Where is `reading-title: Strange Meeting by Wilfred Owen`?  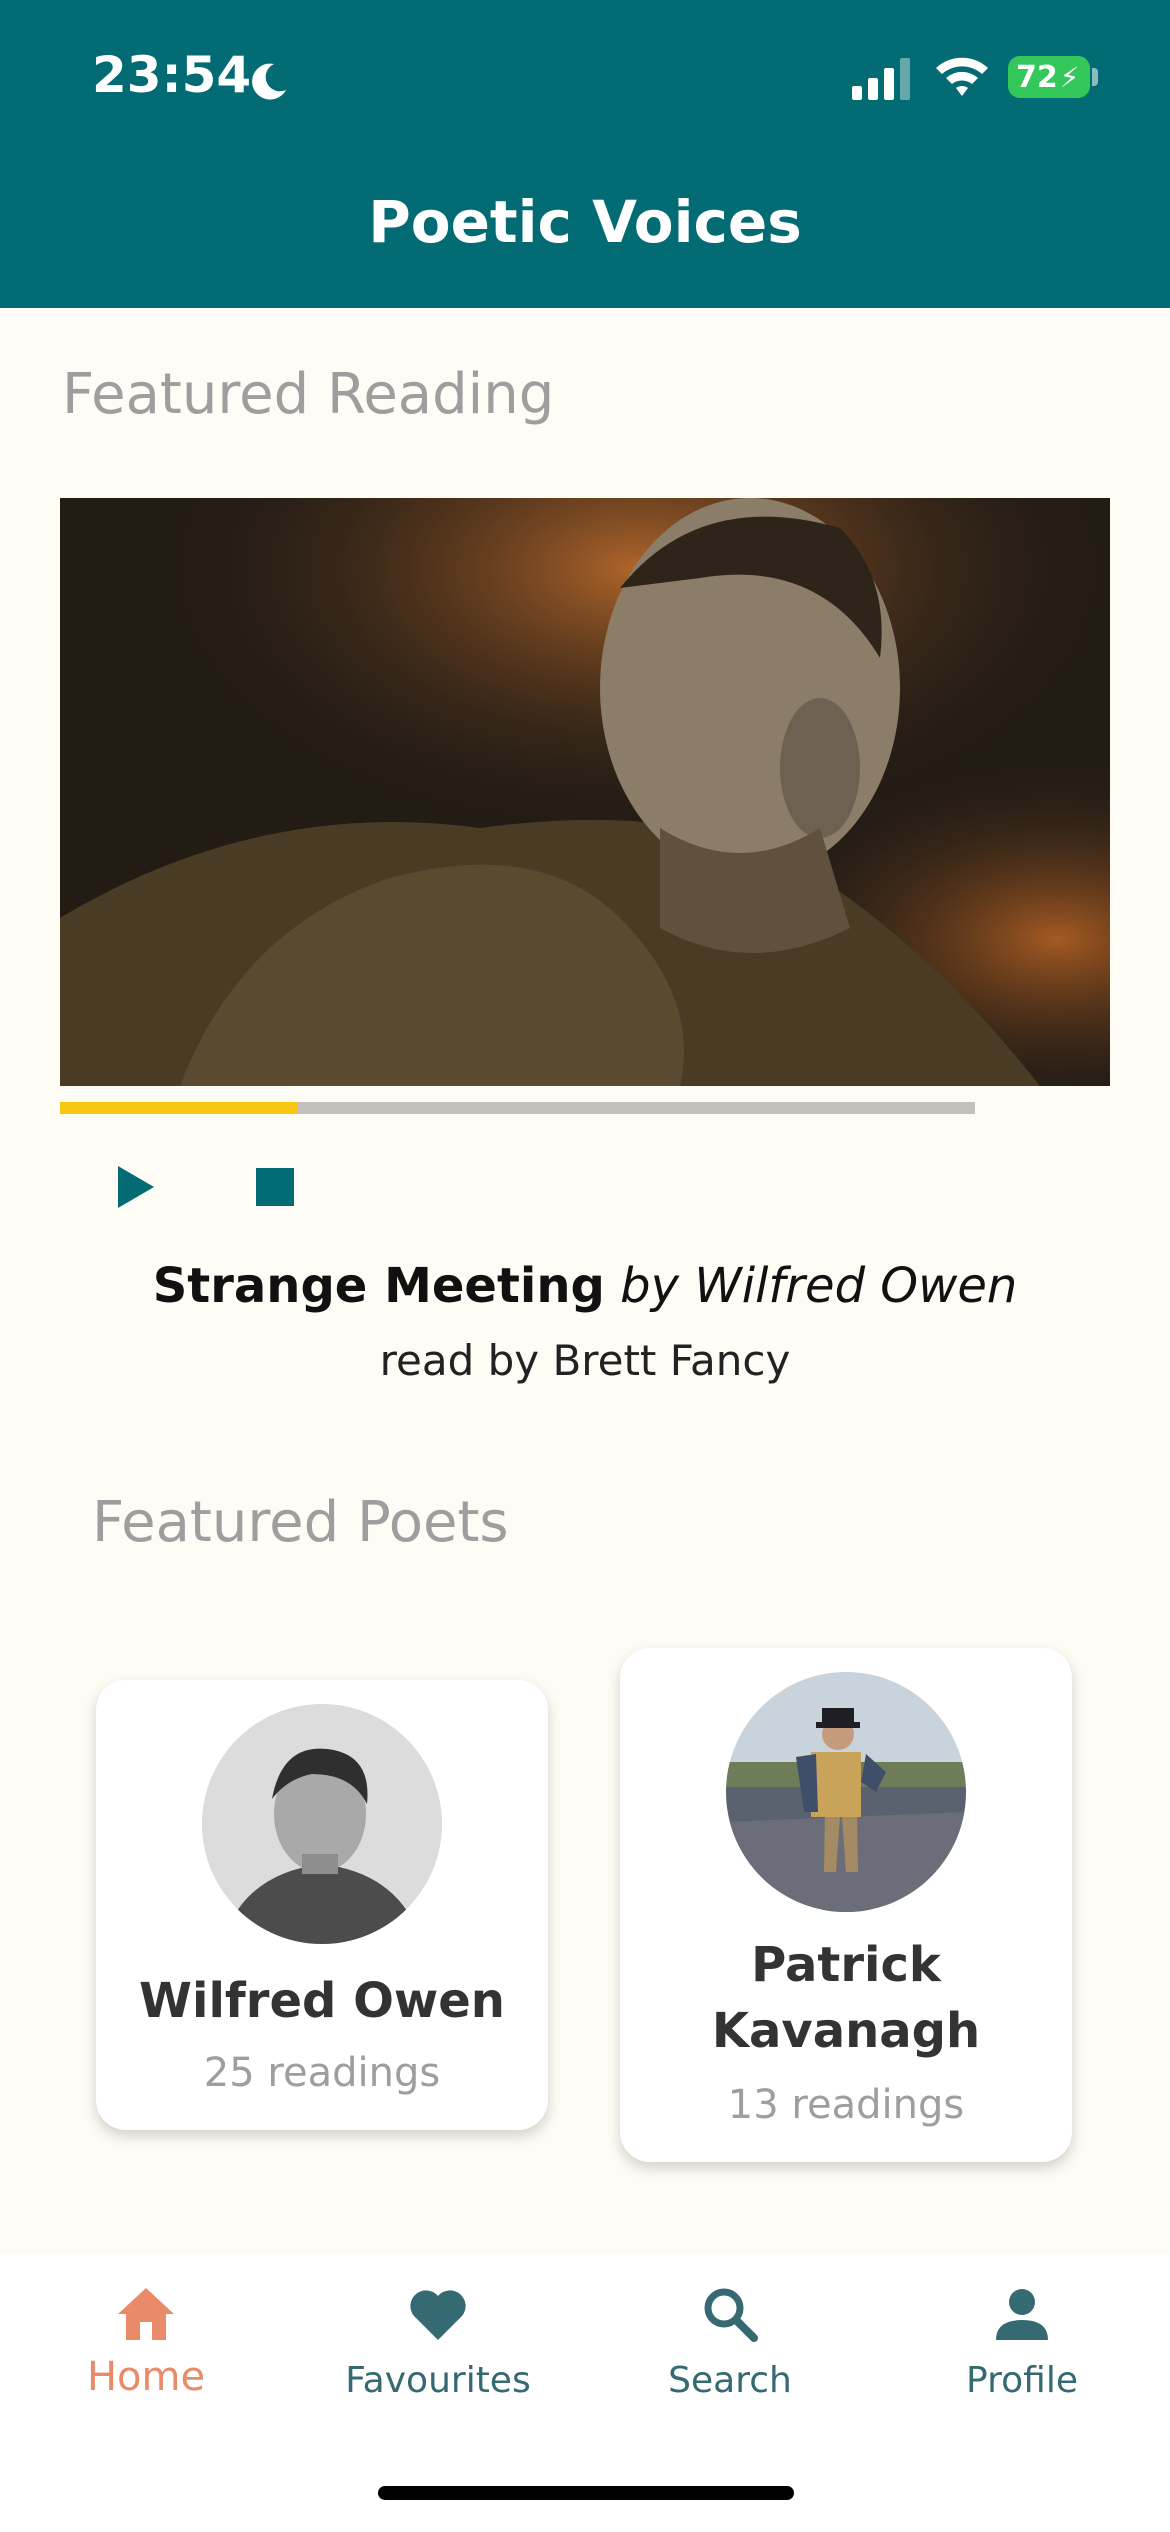
reading-title: Strange Meeting by Wilfred Owen is located at coordinates (585, 1286).